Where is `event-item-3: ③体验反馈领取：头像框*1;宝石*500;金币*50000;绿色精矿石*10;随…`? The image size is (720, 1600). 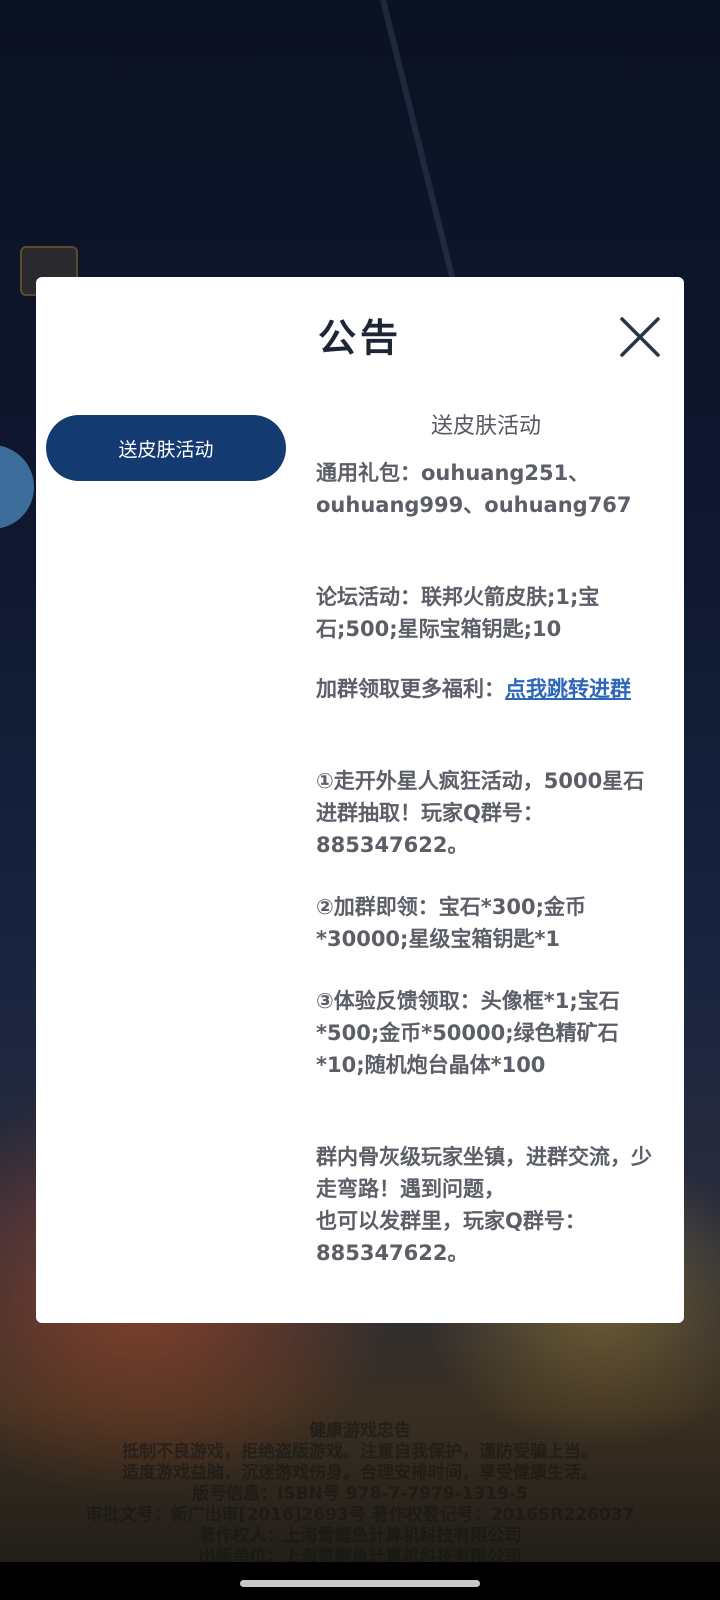 event-item-3: ③体验反馈领取：头像框*1;宝石*500;金币*50000;绿色精矿石*10;随… is located at coordinates (468, 1033).